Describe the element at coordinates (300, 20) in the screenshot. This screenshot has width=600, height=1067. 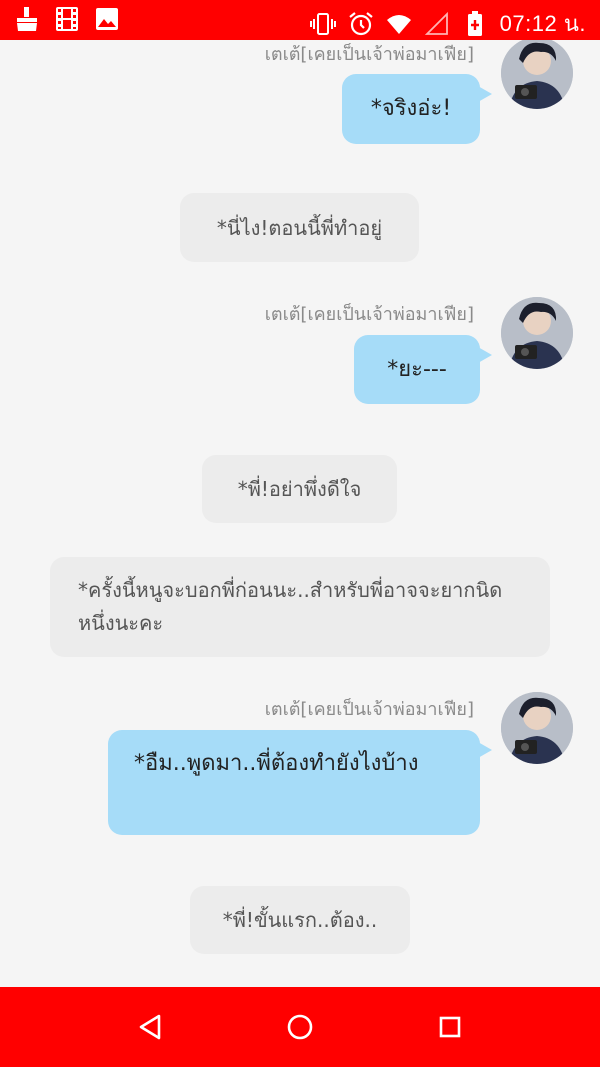
I see `status-bar: 07:12 น.` at that location.